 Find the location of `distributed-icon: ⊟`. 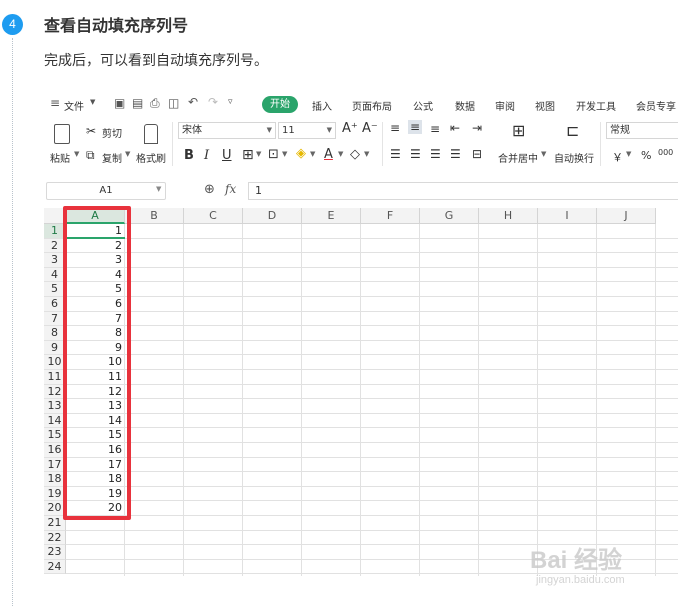

distributed-icon: ⊟ is located at coordinates (477, 154).